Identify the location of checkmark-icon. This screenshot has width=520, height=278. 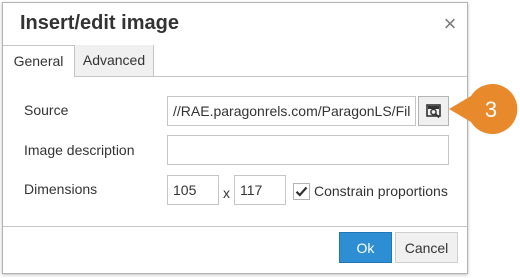
(301, 191).